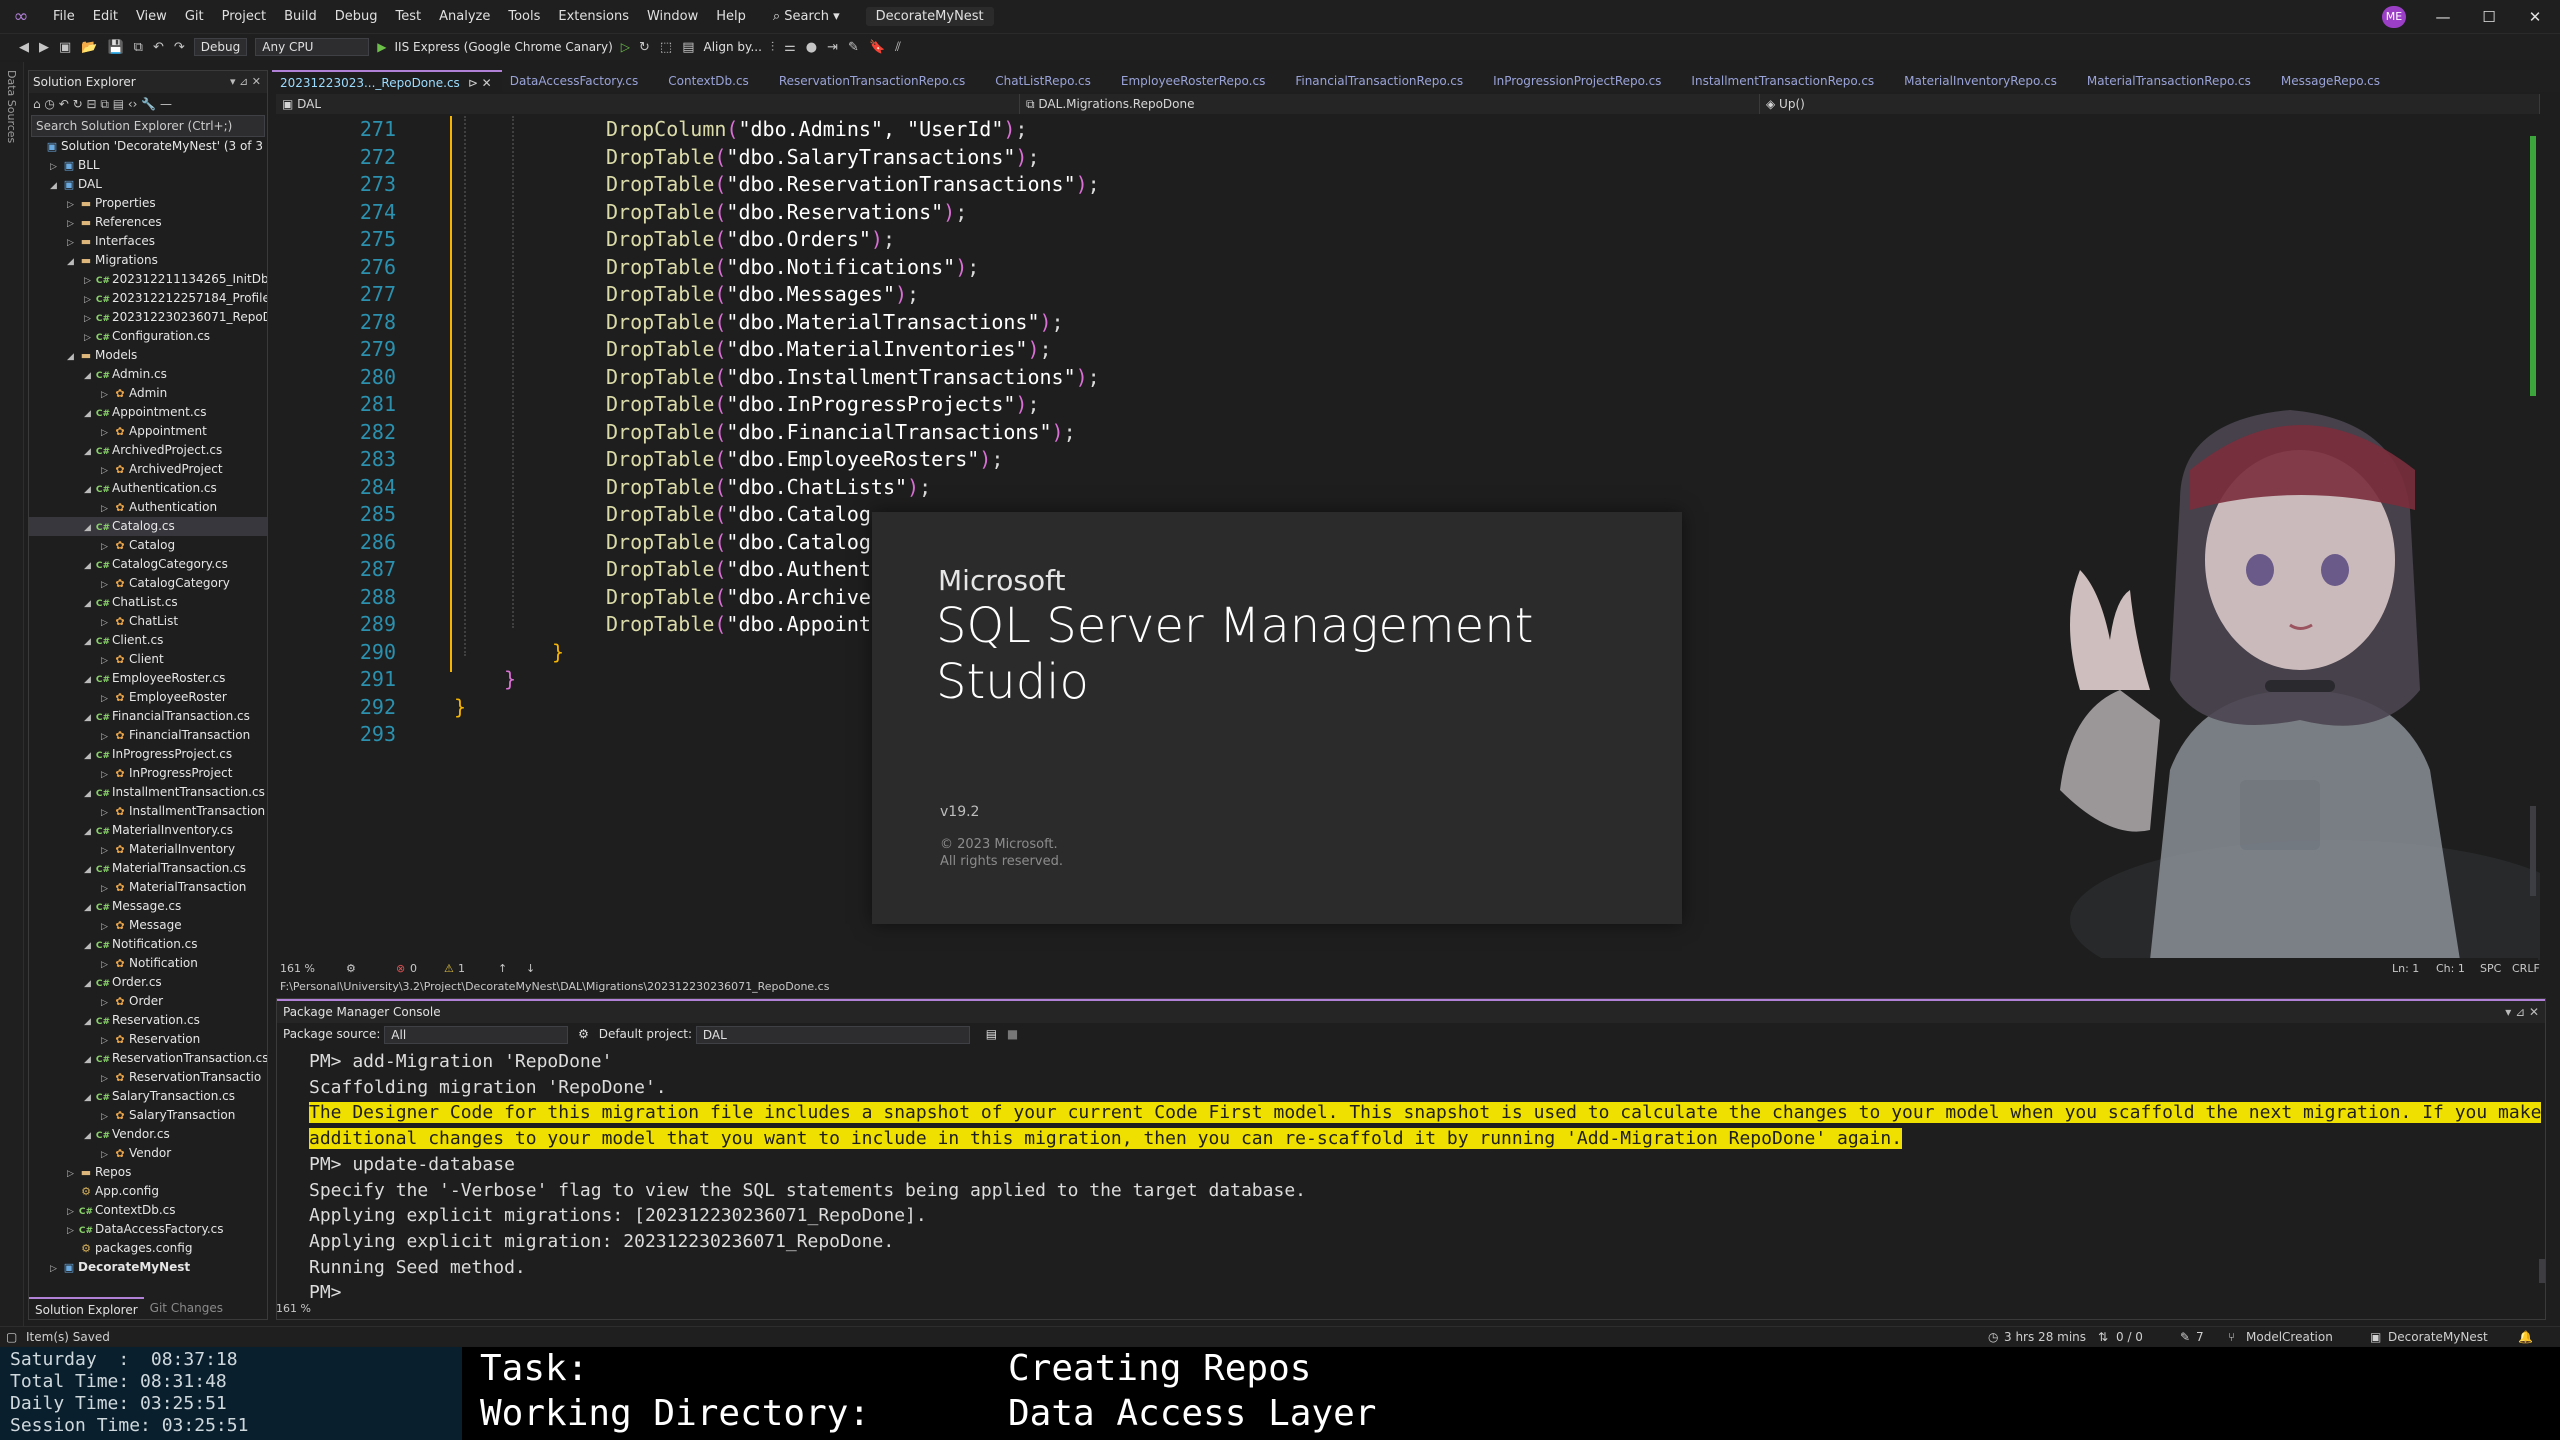 Image resolution: width=2560 pixels, height=1440 pixels. I want to click on tree-item: ◢ C# Authentication.cs, so click(148, 488).